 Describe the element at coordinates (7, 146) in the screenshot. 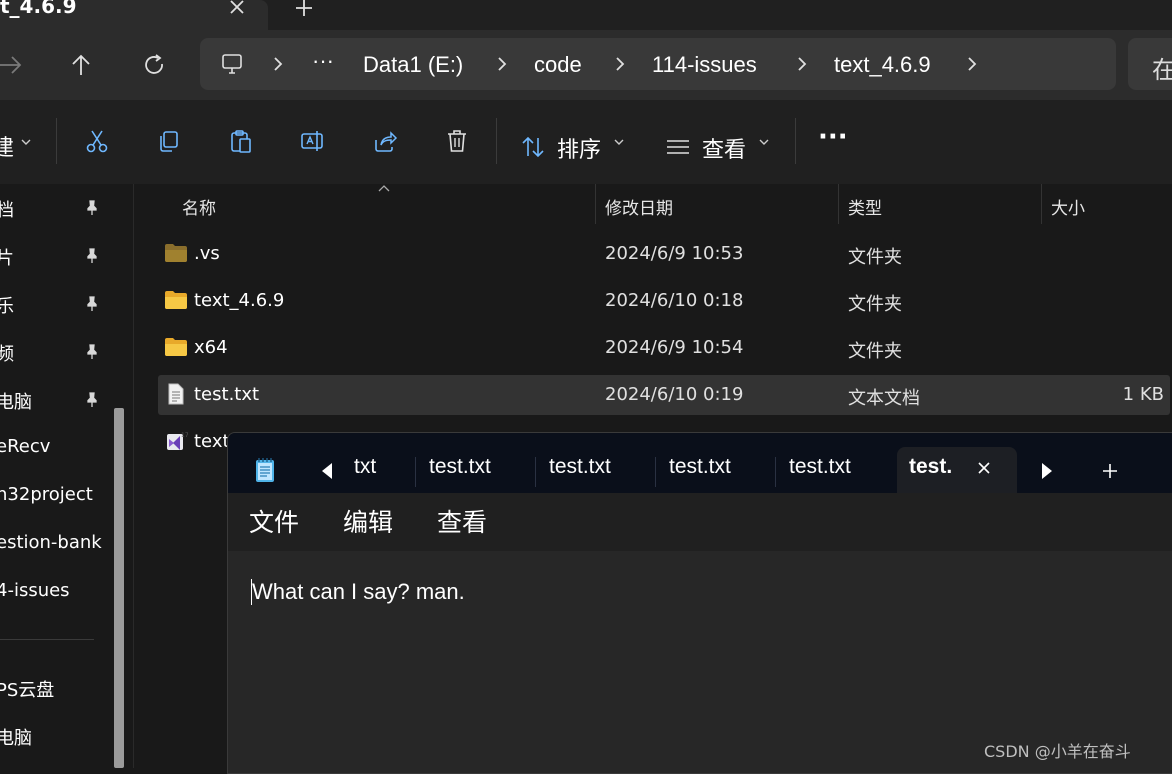

I see `new-button-label: 建` at that location.